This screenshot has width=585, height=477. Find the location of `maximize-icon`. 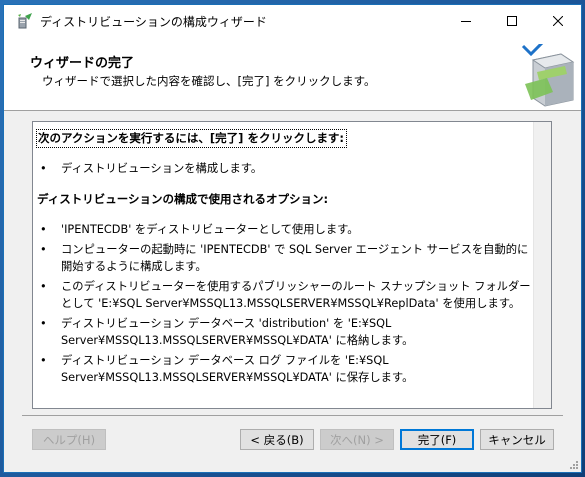

maximize-icon is located at coordinates (512, 20).